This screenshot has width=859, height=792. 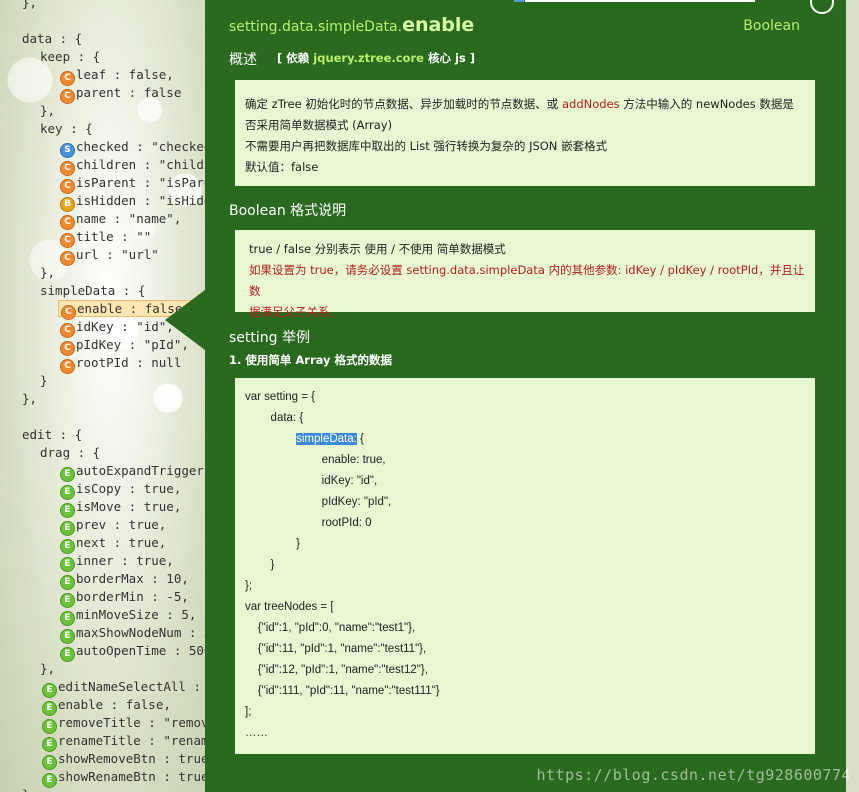 I want to click on tree-item: BisHidden : "isHidden", so click(x=137, y=202).